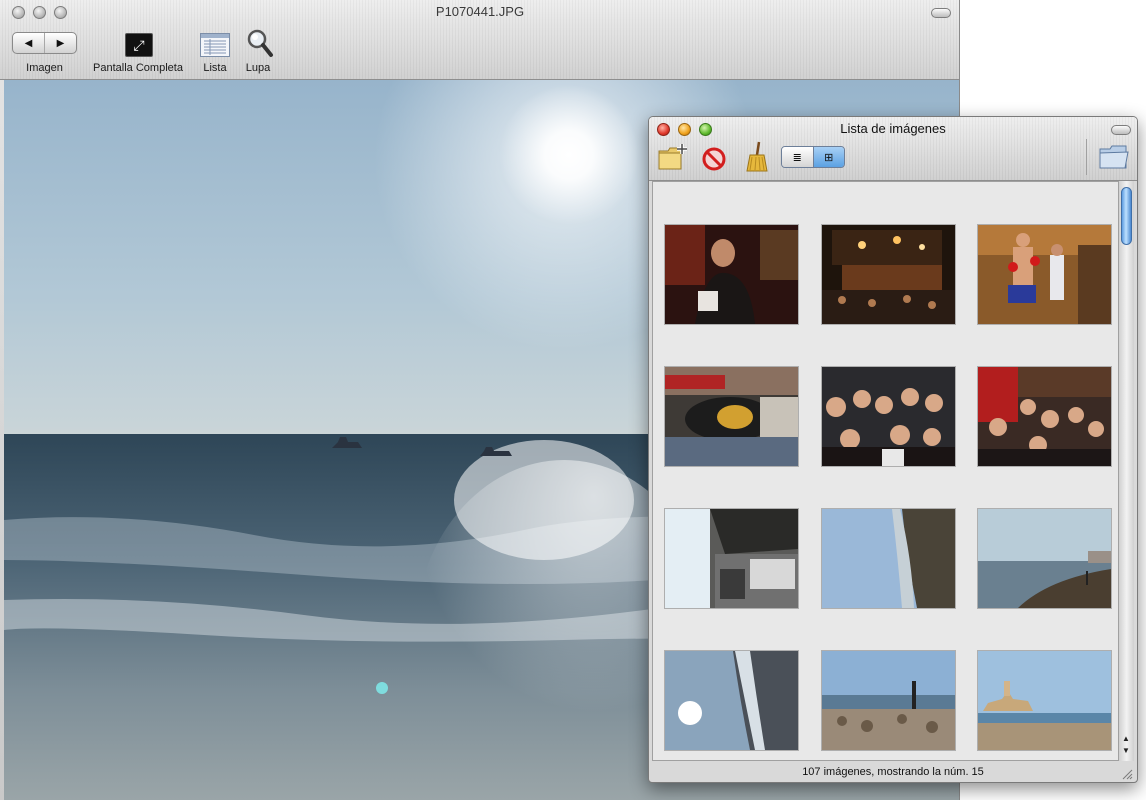  I want to click on broom-icon, so click(757, 157).